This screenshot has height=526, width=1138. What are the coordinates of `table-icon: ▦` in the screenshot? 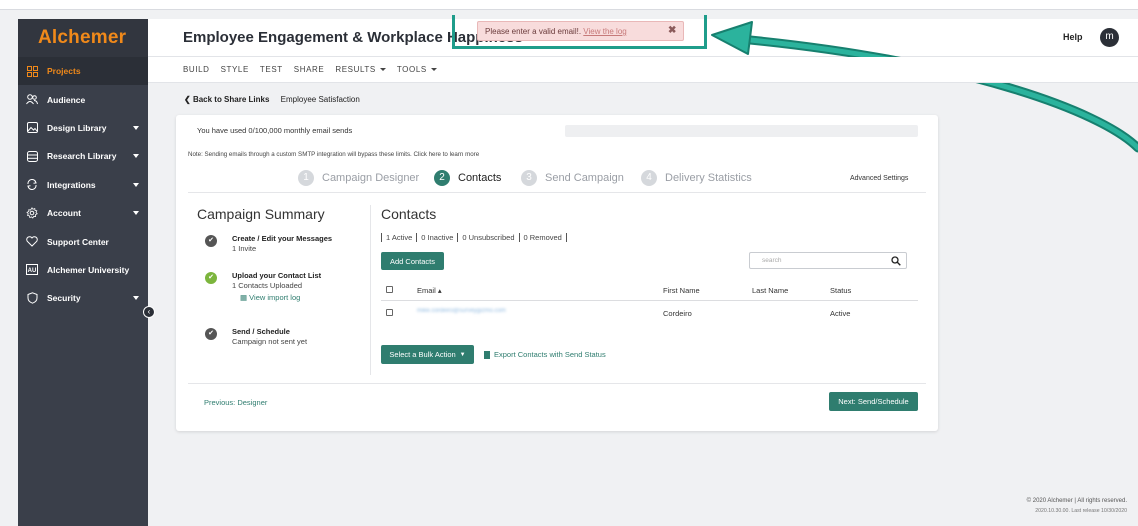 It's located at (245, 297).